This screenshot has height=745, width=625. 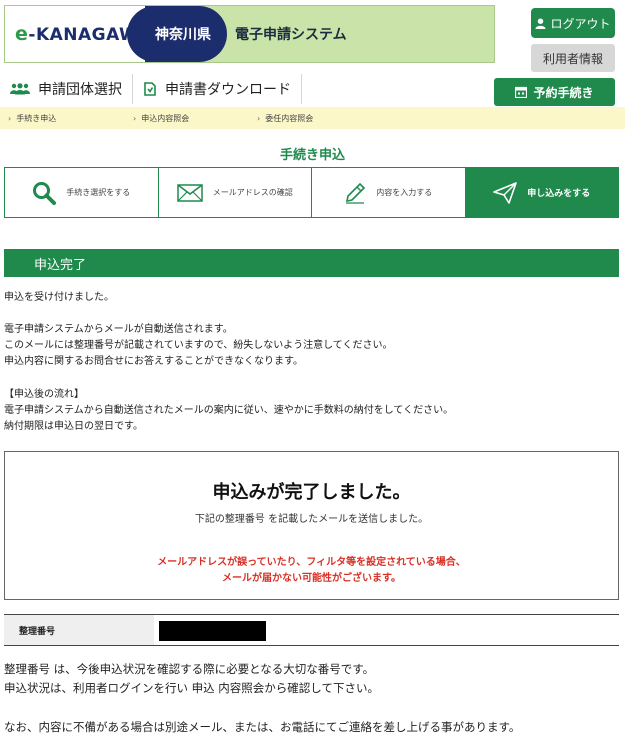 What do you see at coordinates (541, 23) in the screenshot?
I see `user-icon` at bounding box center [541, 23].